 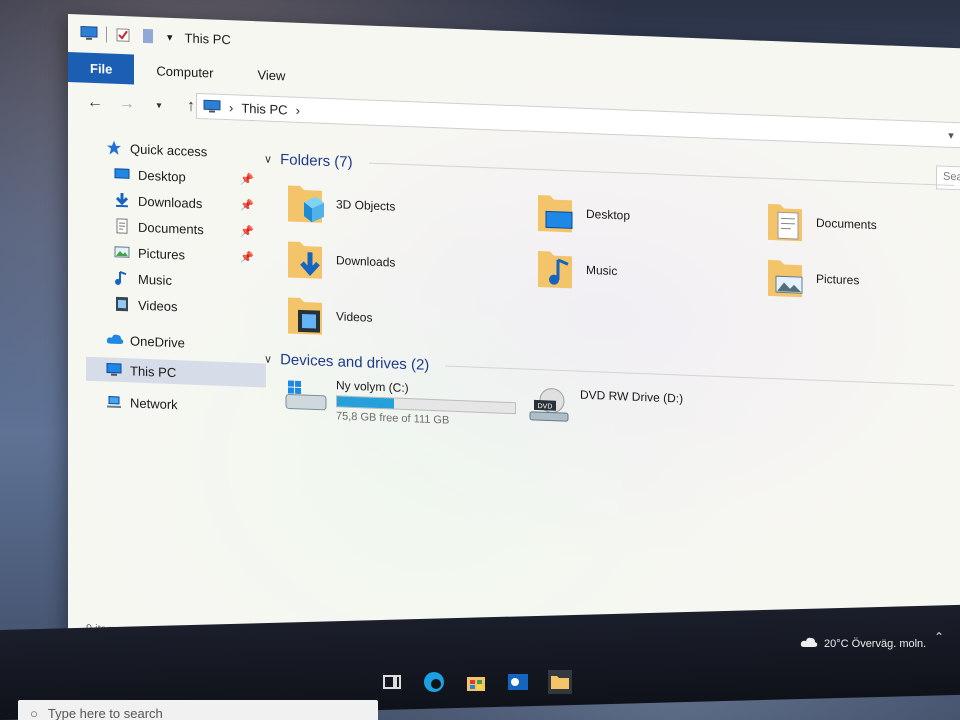 I want to click on folder-label: Desktop, so click(x=608, y=214).